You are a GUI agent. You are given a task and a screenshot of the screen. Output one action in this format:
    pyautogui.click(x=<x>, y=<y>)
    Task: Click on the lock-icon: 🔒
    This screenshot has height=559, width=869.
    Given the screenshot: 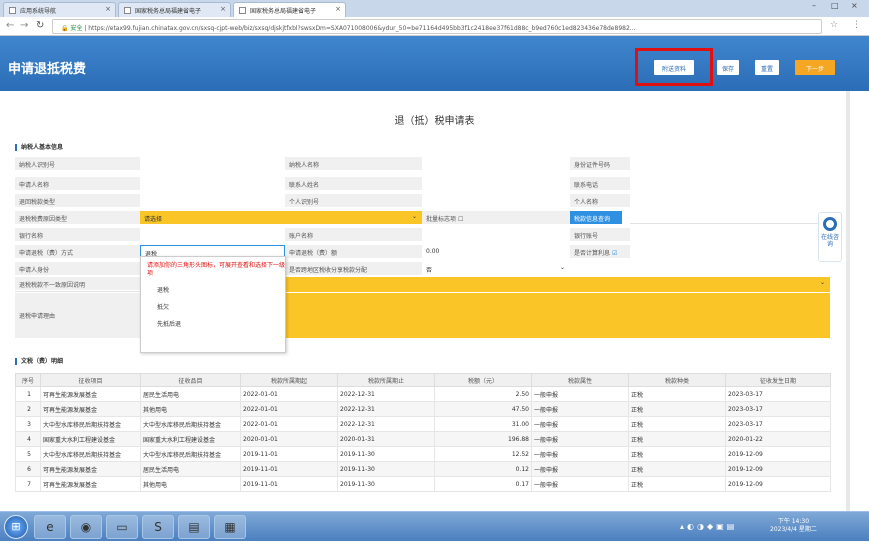 What is the action you would take?
    pyautogui.click(x=66, y=28)
    